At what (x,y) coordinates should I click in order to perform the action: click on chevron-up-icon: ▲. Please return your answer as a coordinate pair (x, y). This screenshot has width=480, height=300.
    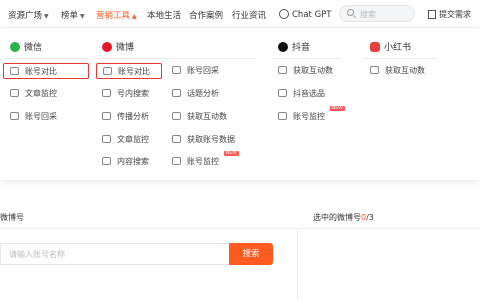
    Looking at the image, I should click on (134, 16).